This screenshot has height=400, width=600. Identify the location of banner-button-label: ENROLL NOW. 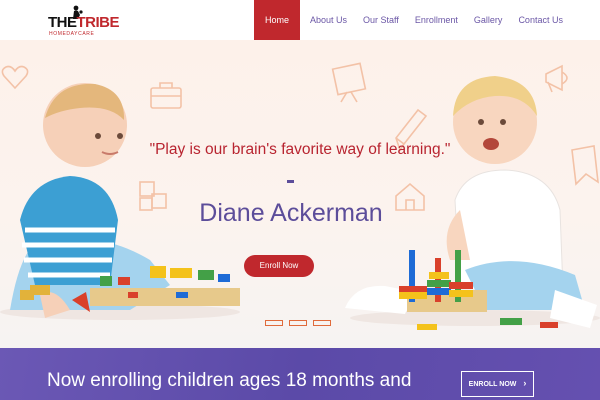
(492, 384).